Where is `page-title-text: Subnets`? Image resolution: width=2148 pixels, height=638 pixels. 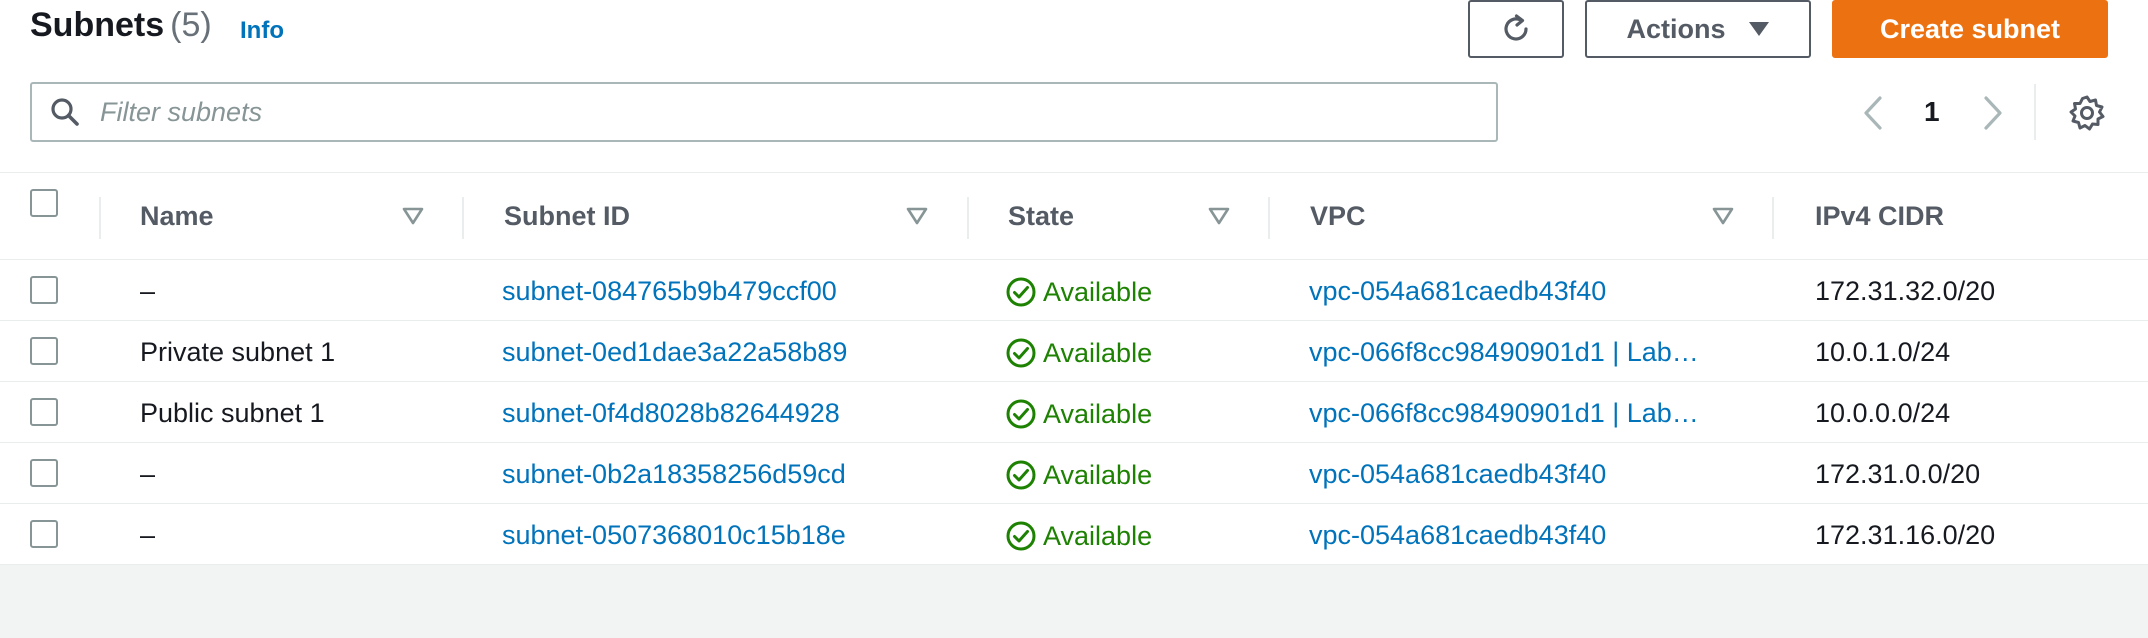 page-title-text: Subnets is located at coordinates (97, 25).